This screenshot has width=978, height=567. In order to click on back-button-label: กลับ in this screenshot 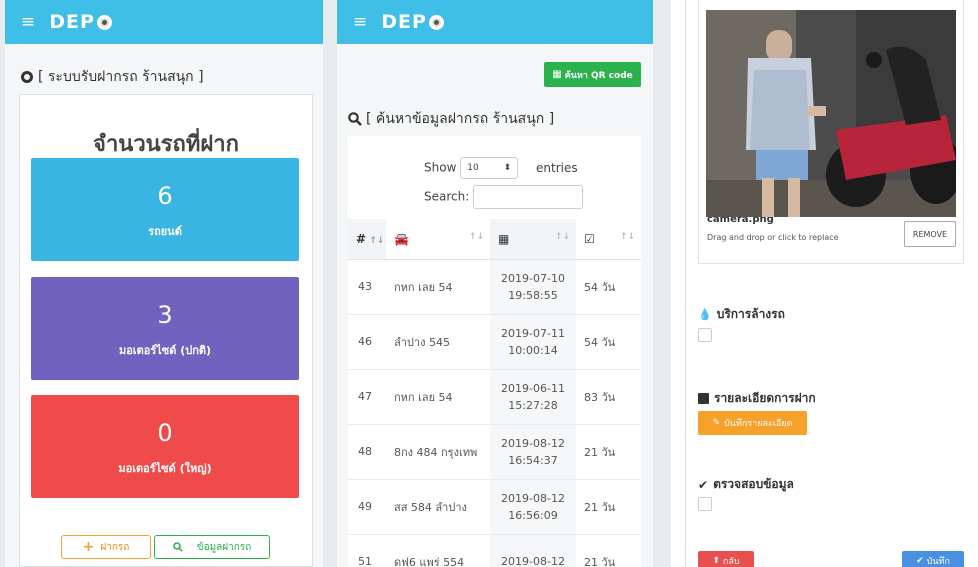, I will do `click(731, 562)`.